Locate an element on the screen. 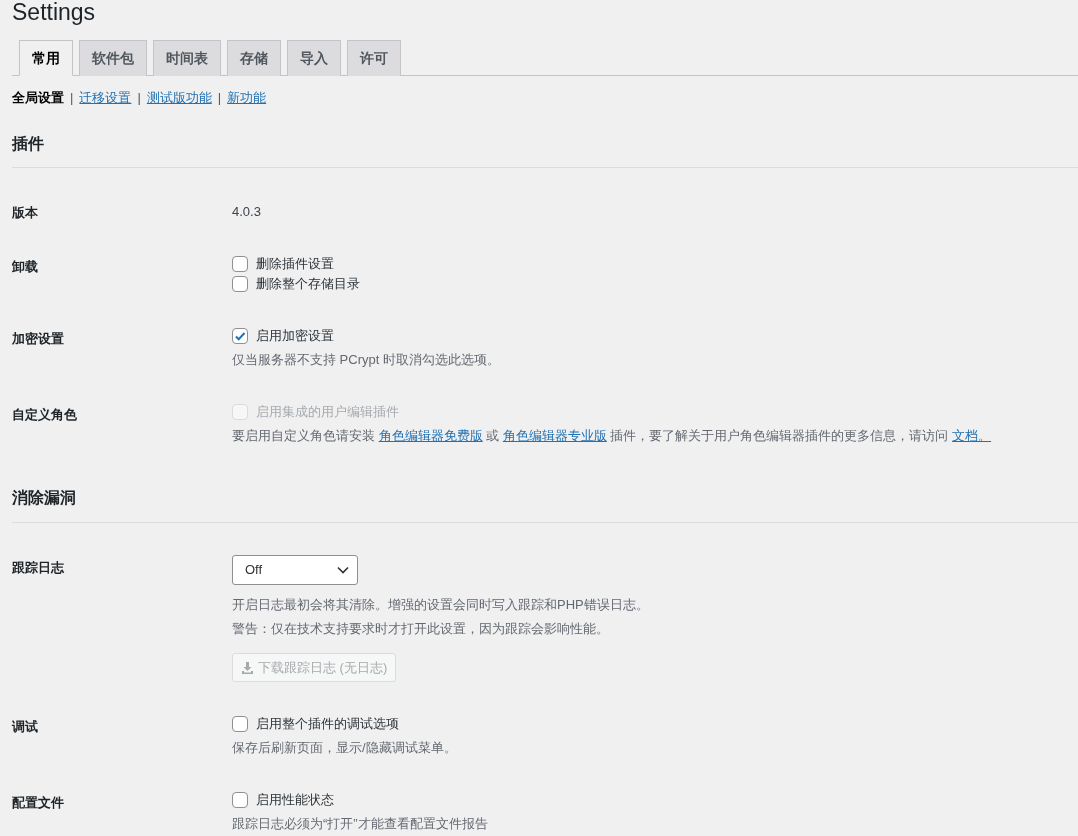 Image resolution: width=1078 pixels, height=836 pixels. link: 角色编辑器免费版 is located at coordinates (430, 436).